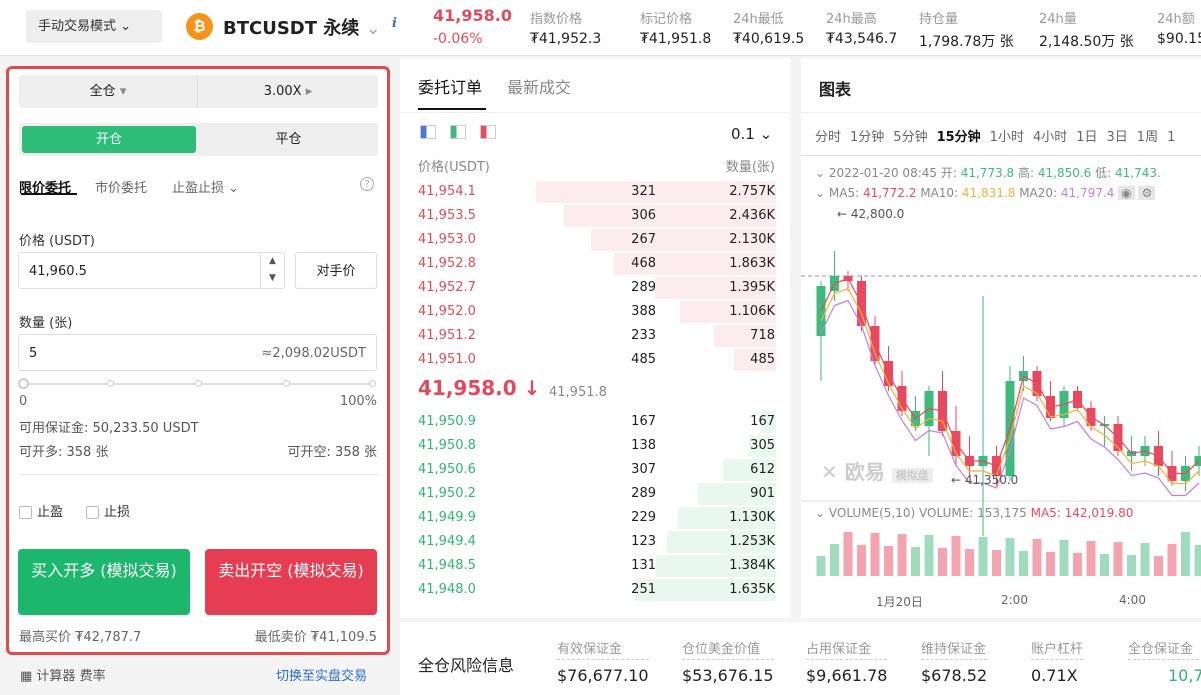 The image size is (1201, 695). What do you see at coordinates (1117, 137) in the screenshot?
I see `interval-7: 3日` at bounding box center [1117, 137].